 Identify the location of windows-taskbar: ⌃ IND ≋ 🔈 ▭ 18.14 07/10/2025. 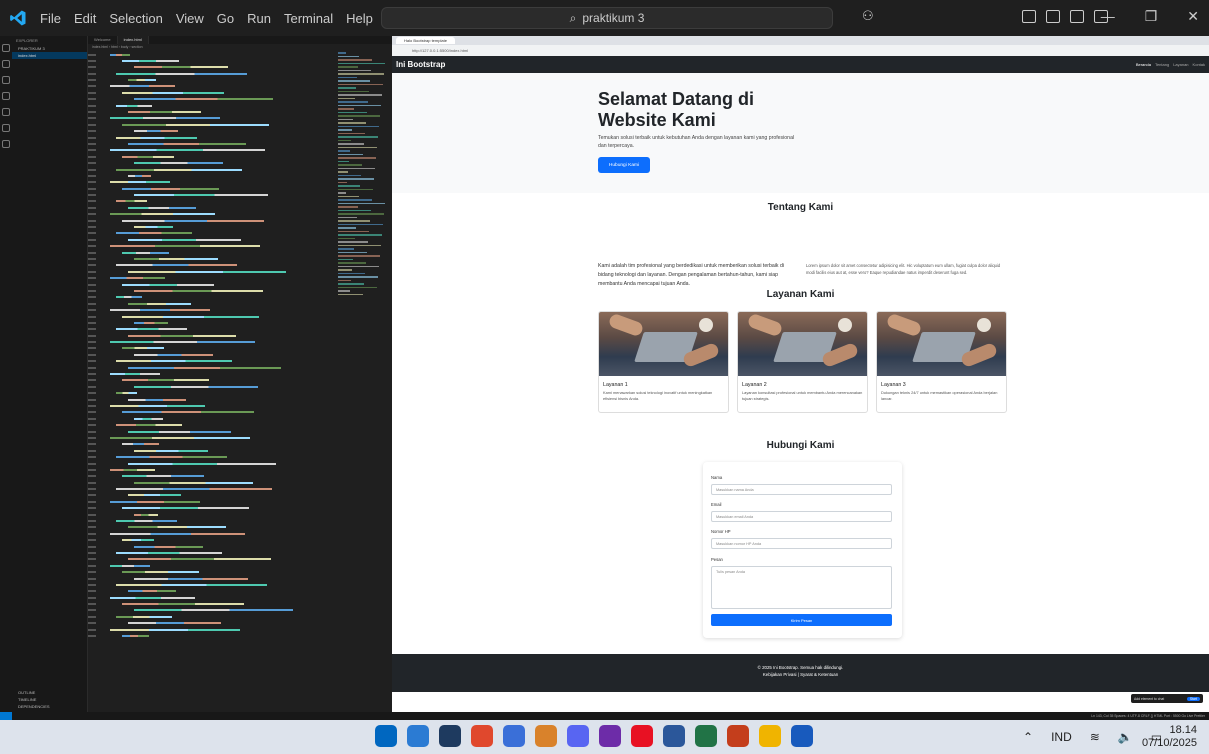
(604, 737).